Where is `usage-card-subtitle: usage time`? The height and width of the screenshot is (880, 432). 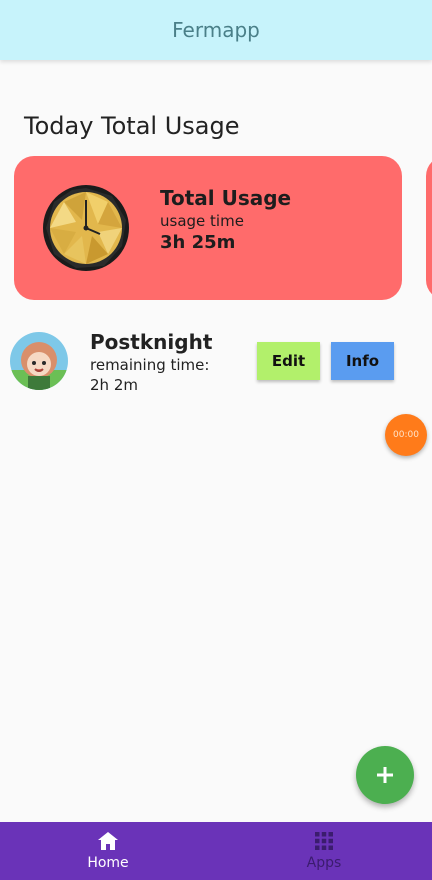
usage-card-subtitle: usage time is located at coordinates (202, 221).